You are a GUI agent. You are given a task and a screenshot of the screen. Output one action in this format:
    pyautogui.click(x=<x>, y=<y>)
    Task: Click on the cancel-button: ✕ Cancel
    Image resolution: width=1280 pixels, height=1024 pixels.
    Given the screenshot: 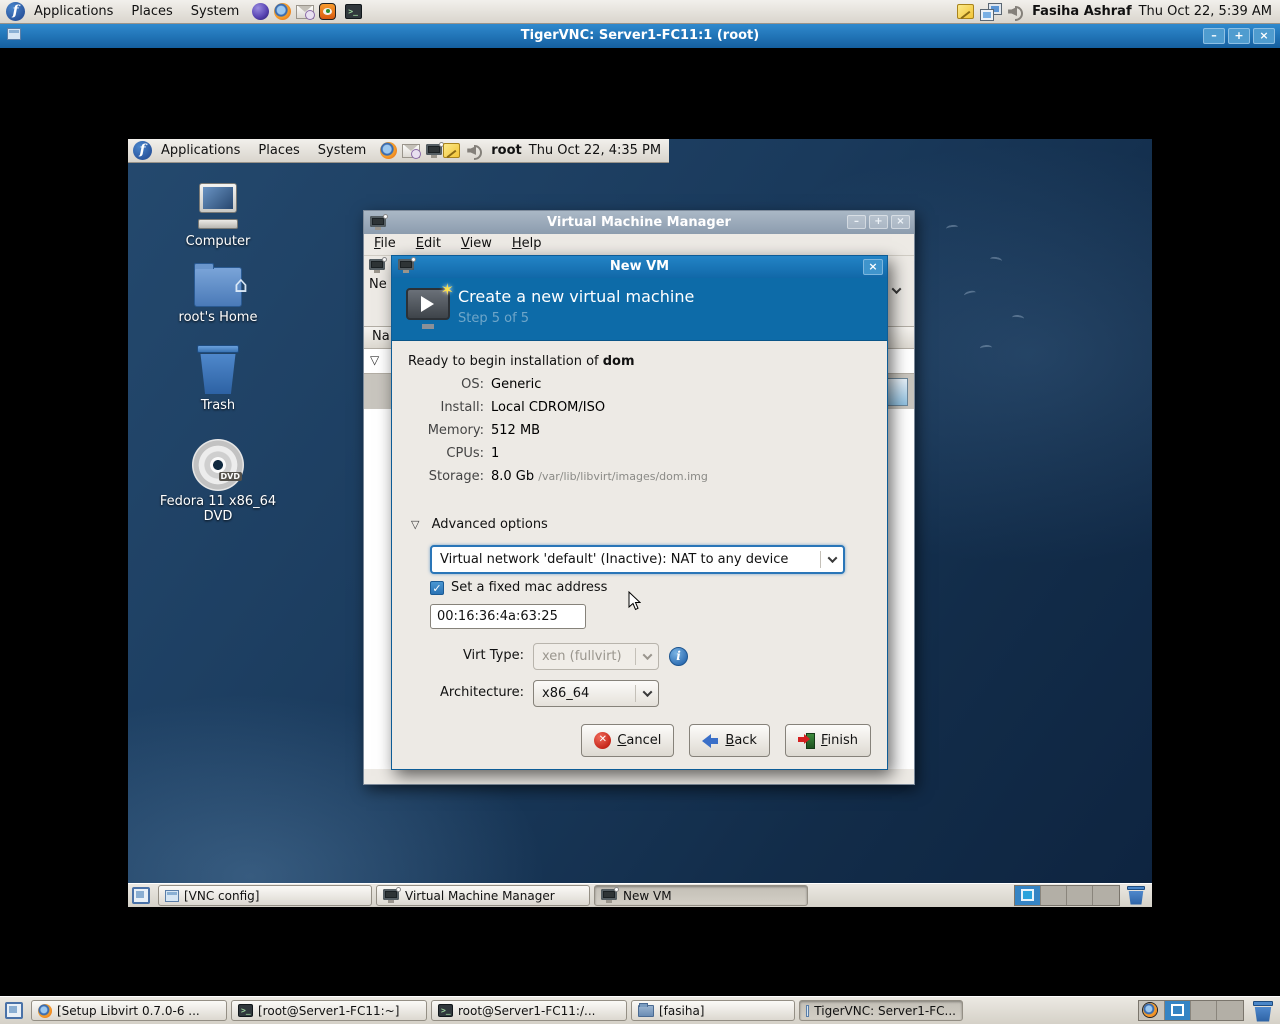 What is the action you would take?
    pyautogui.click(x=628, y=740)
    